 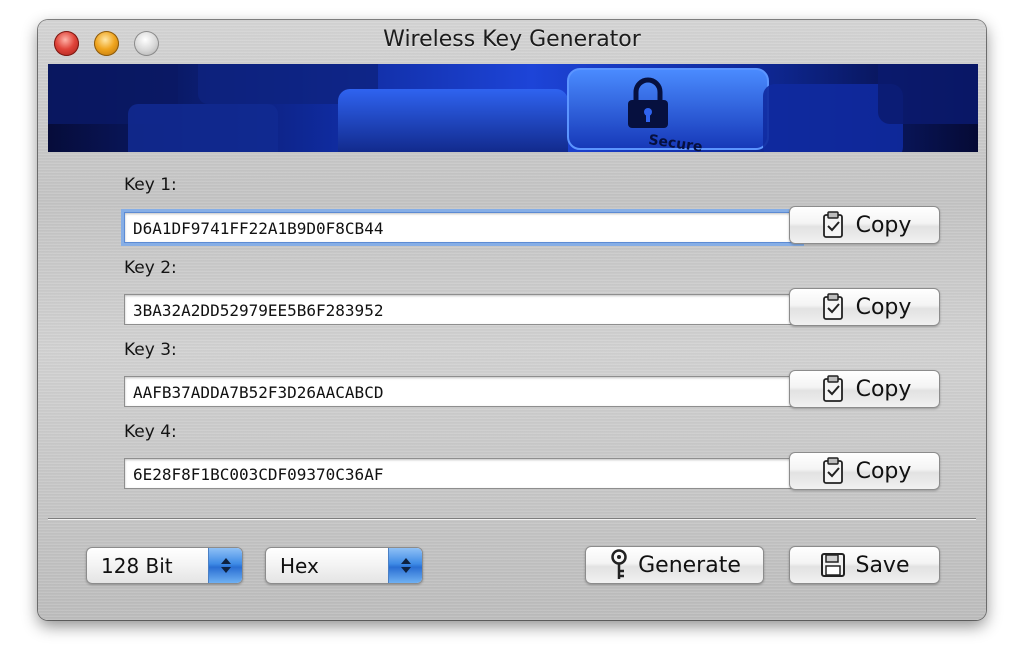 I want to click on save-button-label: Save, so click(x=882, y=565).